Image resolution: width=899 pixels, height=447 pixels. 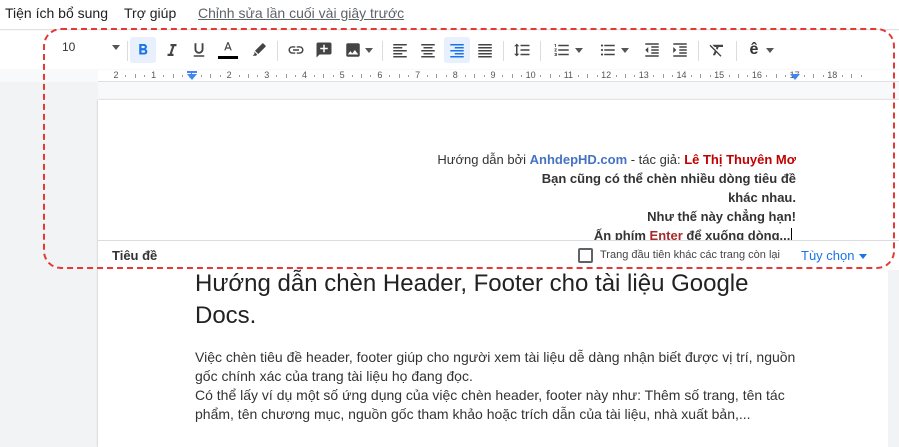 I want to click on insert-comment-button, so click(x=324, y=50).